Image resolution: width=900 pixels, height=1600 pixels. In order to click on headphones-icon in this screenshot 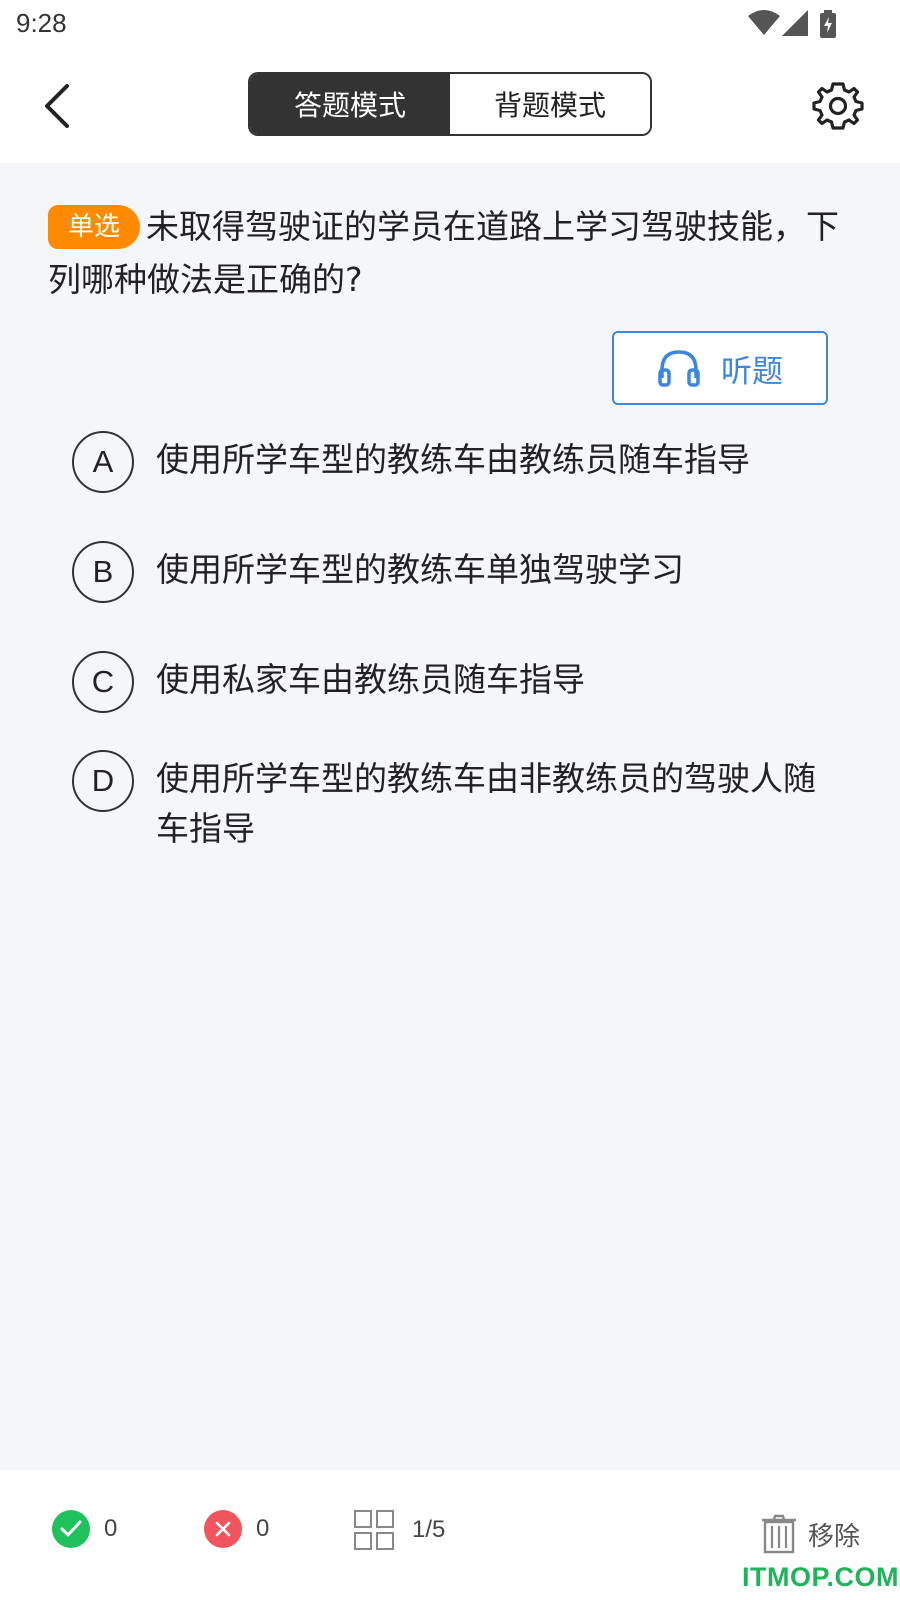, I will do `click(679, 368)`.